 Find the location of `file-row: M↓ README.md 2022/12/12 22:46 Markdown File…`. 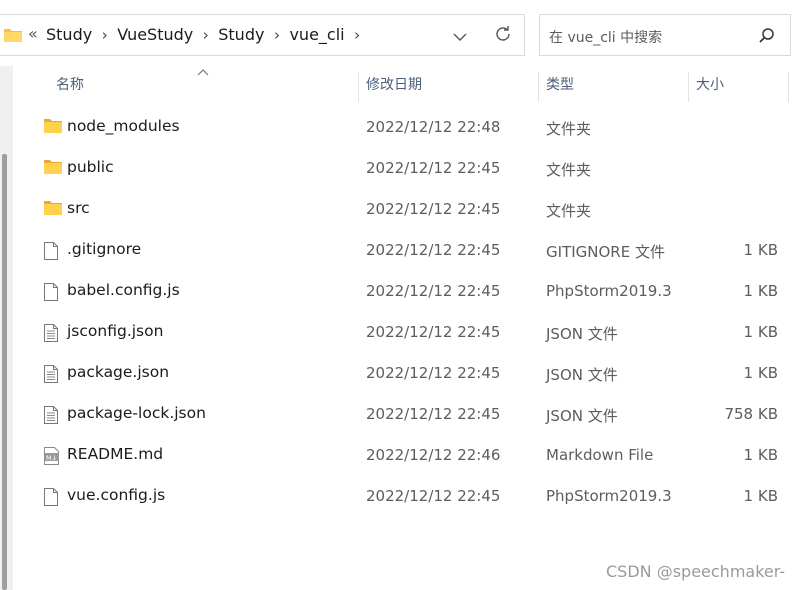

file-row: M↓ README.md 2022/12/12 22:46 Markdown File… is located at coordinates (399, 455).